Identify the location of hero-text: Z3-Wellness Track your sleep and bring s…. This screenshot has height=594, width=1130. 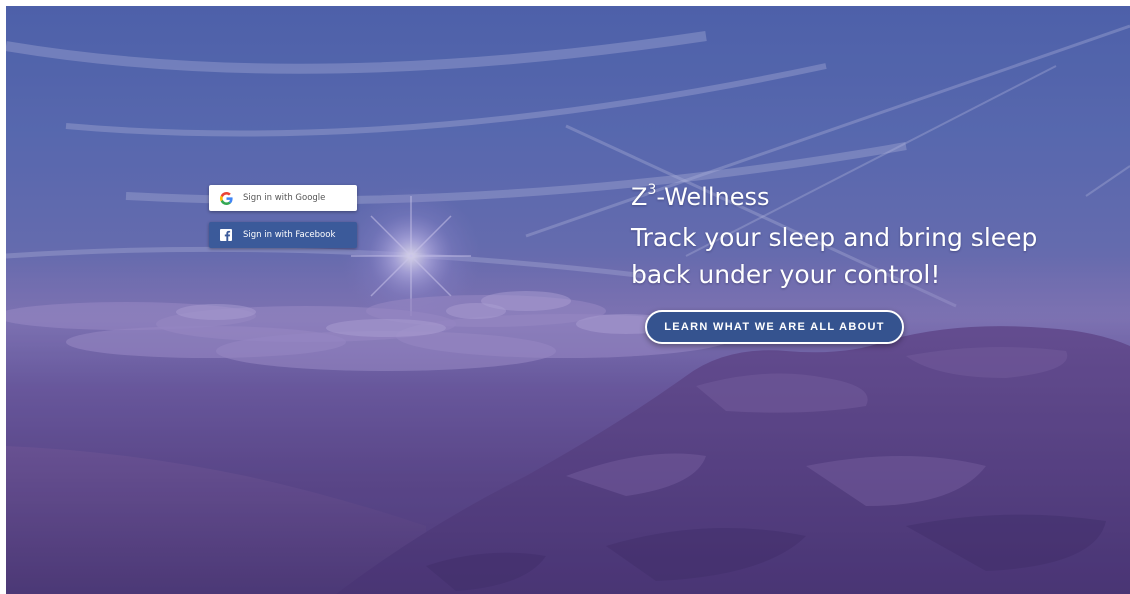
(866, 232).